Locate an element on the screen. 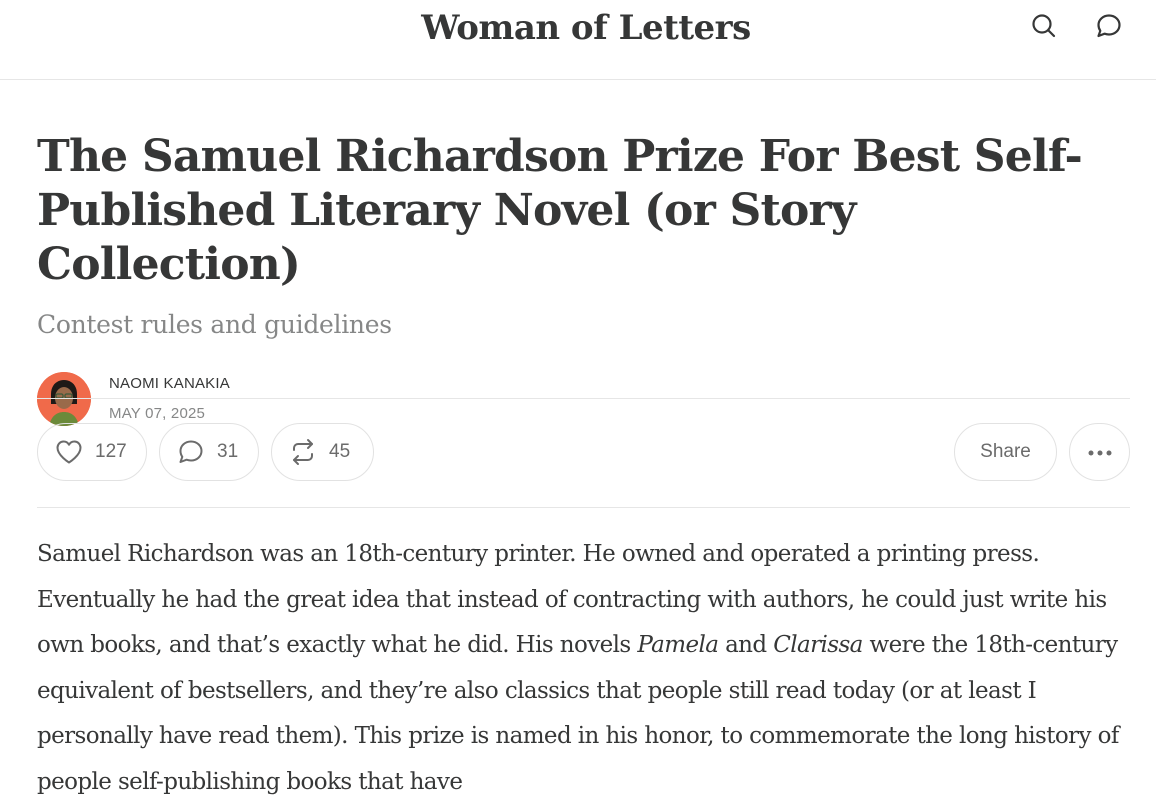 The width and height of the screenshot is (1156, 808). comment-icon is located at coordinates (191, 452).